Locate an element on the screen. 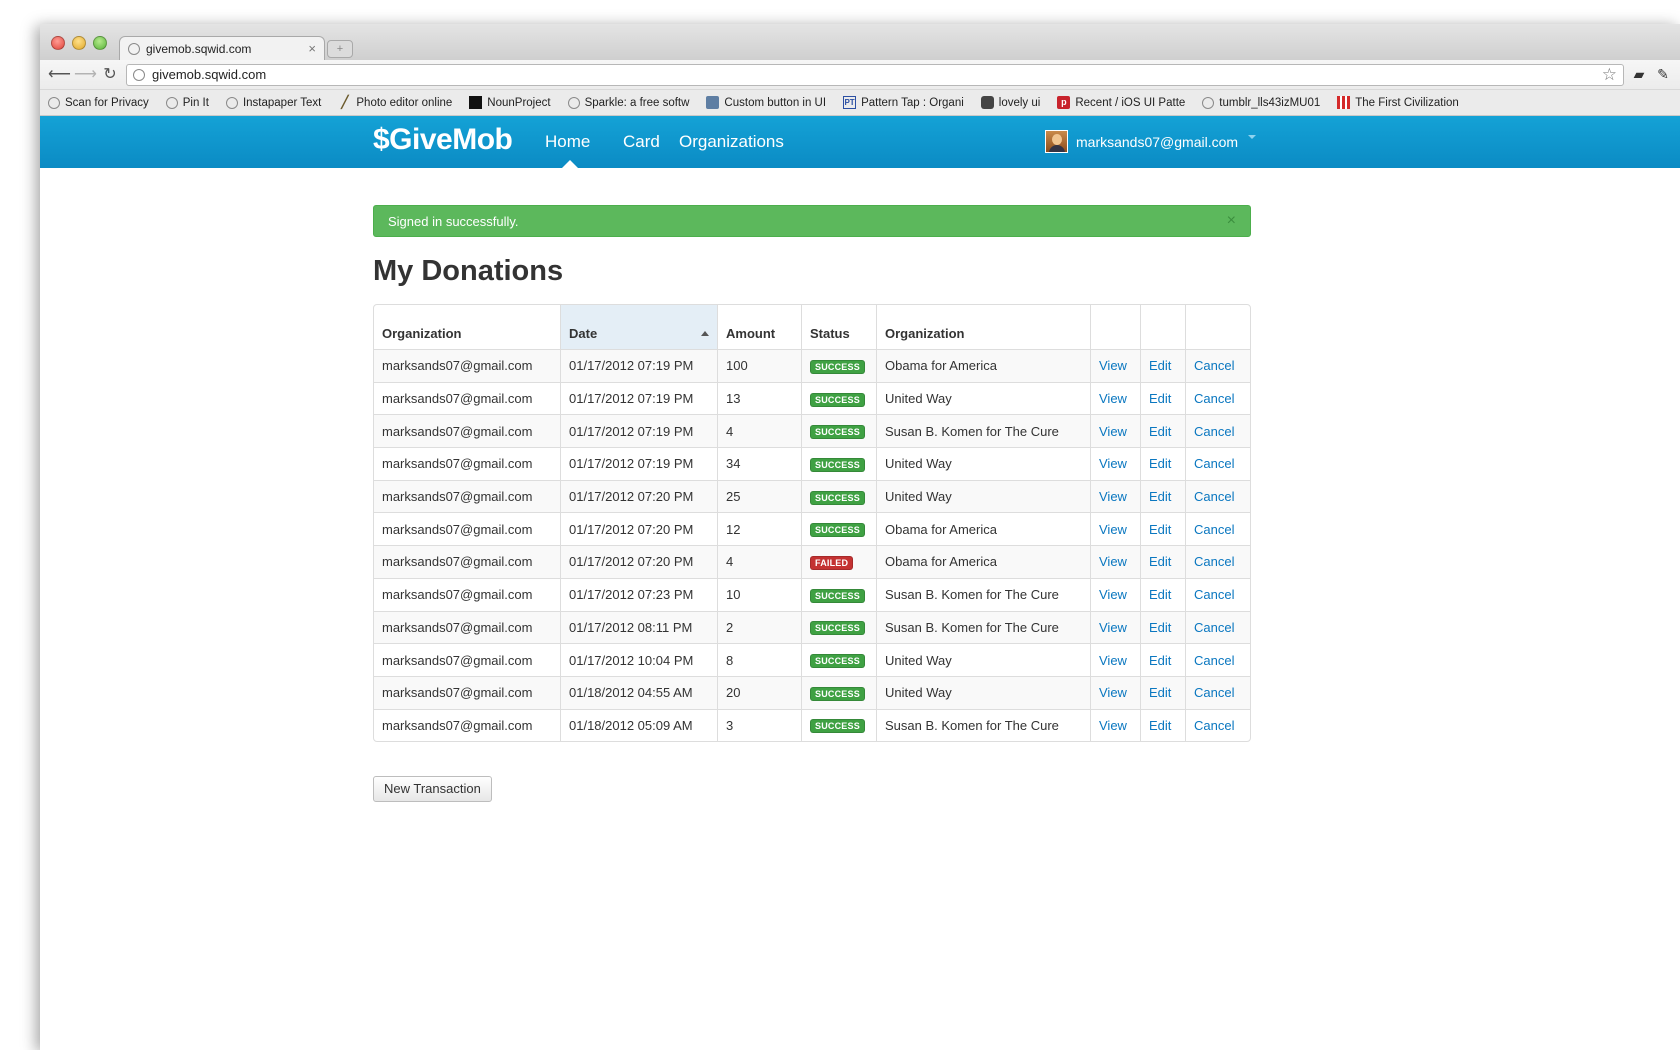 Image resolution: width=1680 pixels, height=1050 pixels. address-bar: givemob.sqwid.com ☆ is located at coordinates (875, 74).